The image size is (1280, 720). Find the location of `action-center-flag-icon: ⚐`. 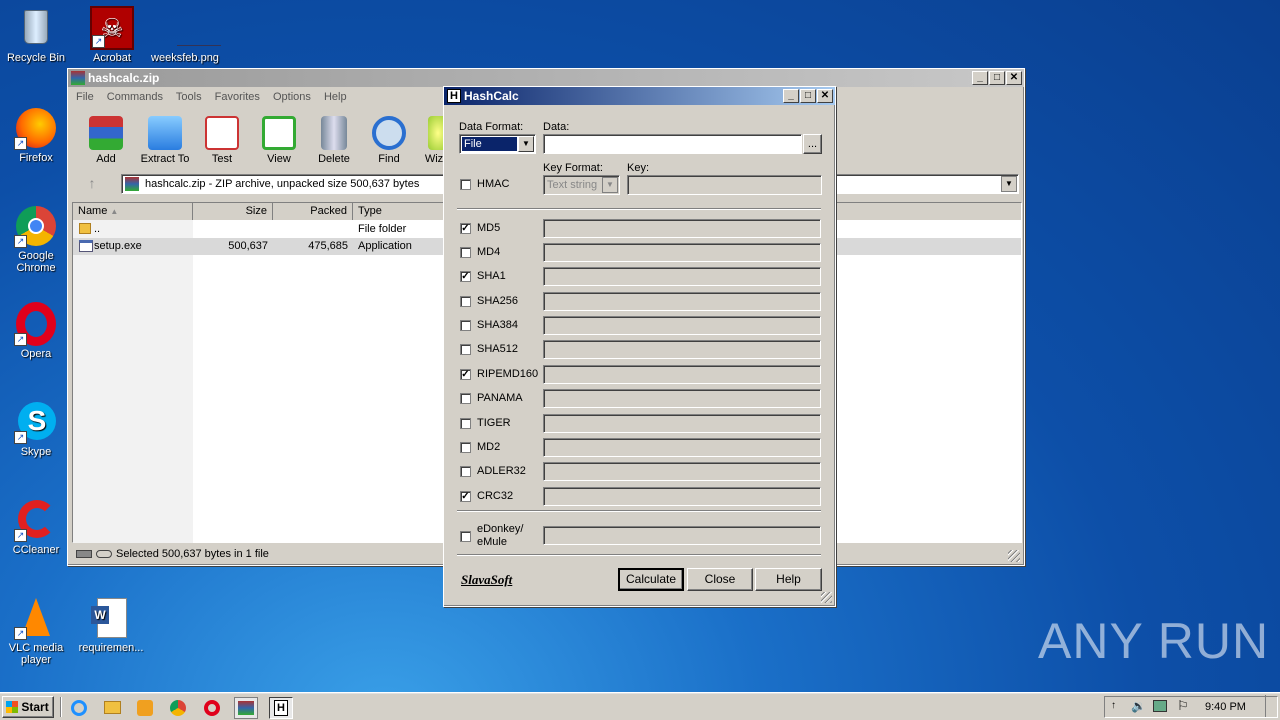

action-center-flag-icon: ⚐ is located at coordinates (1183, 706).